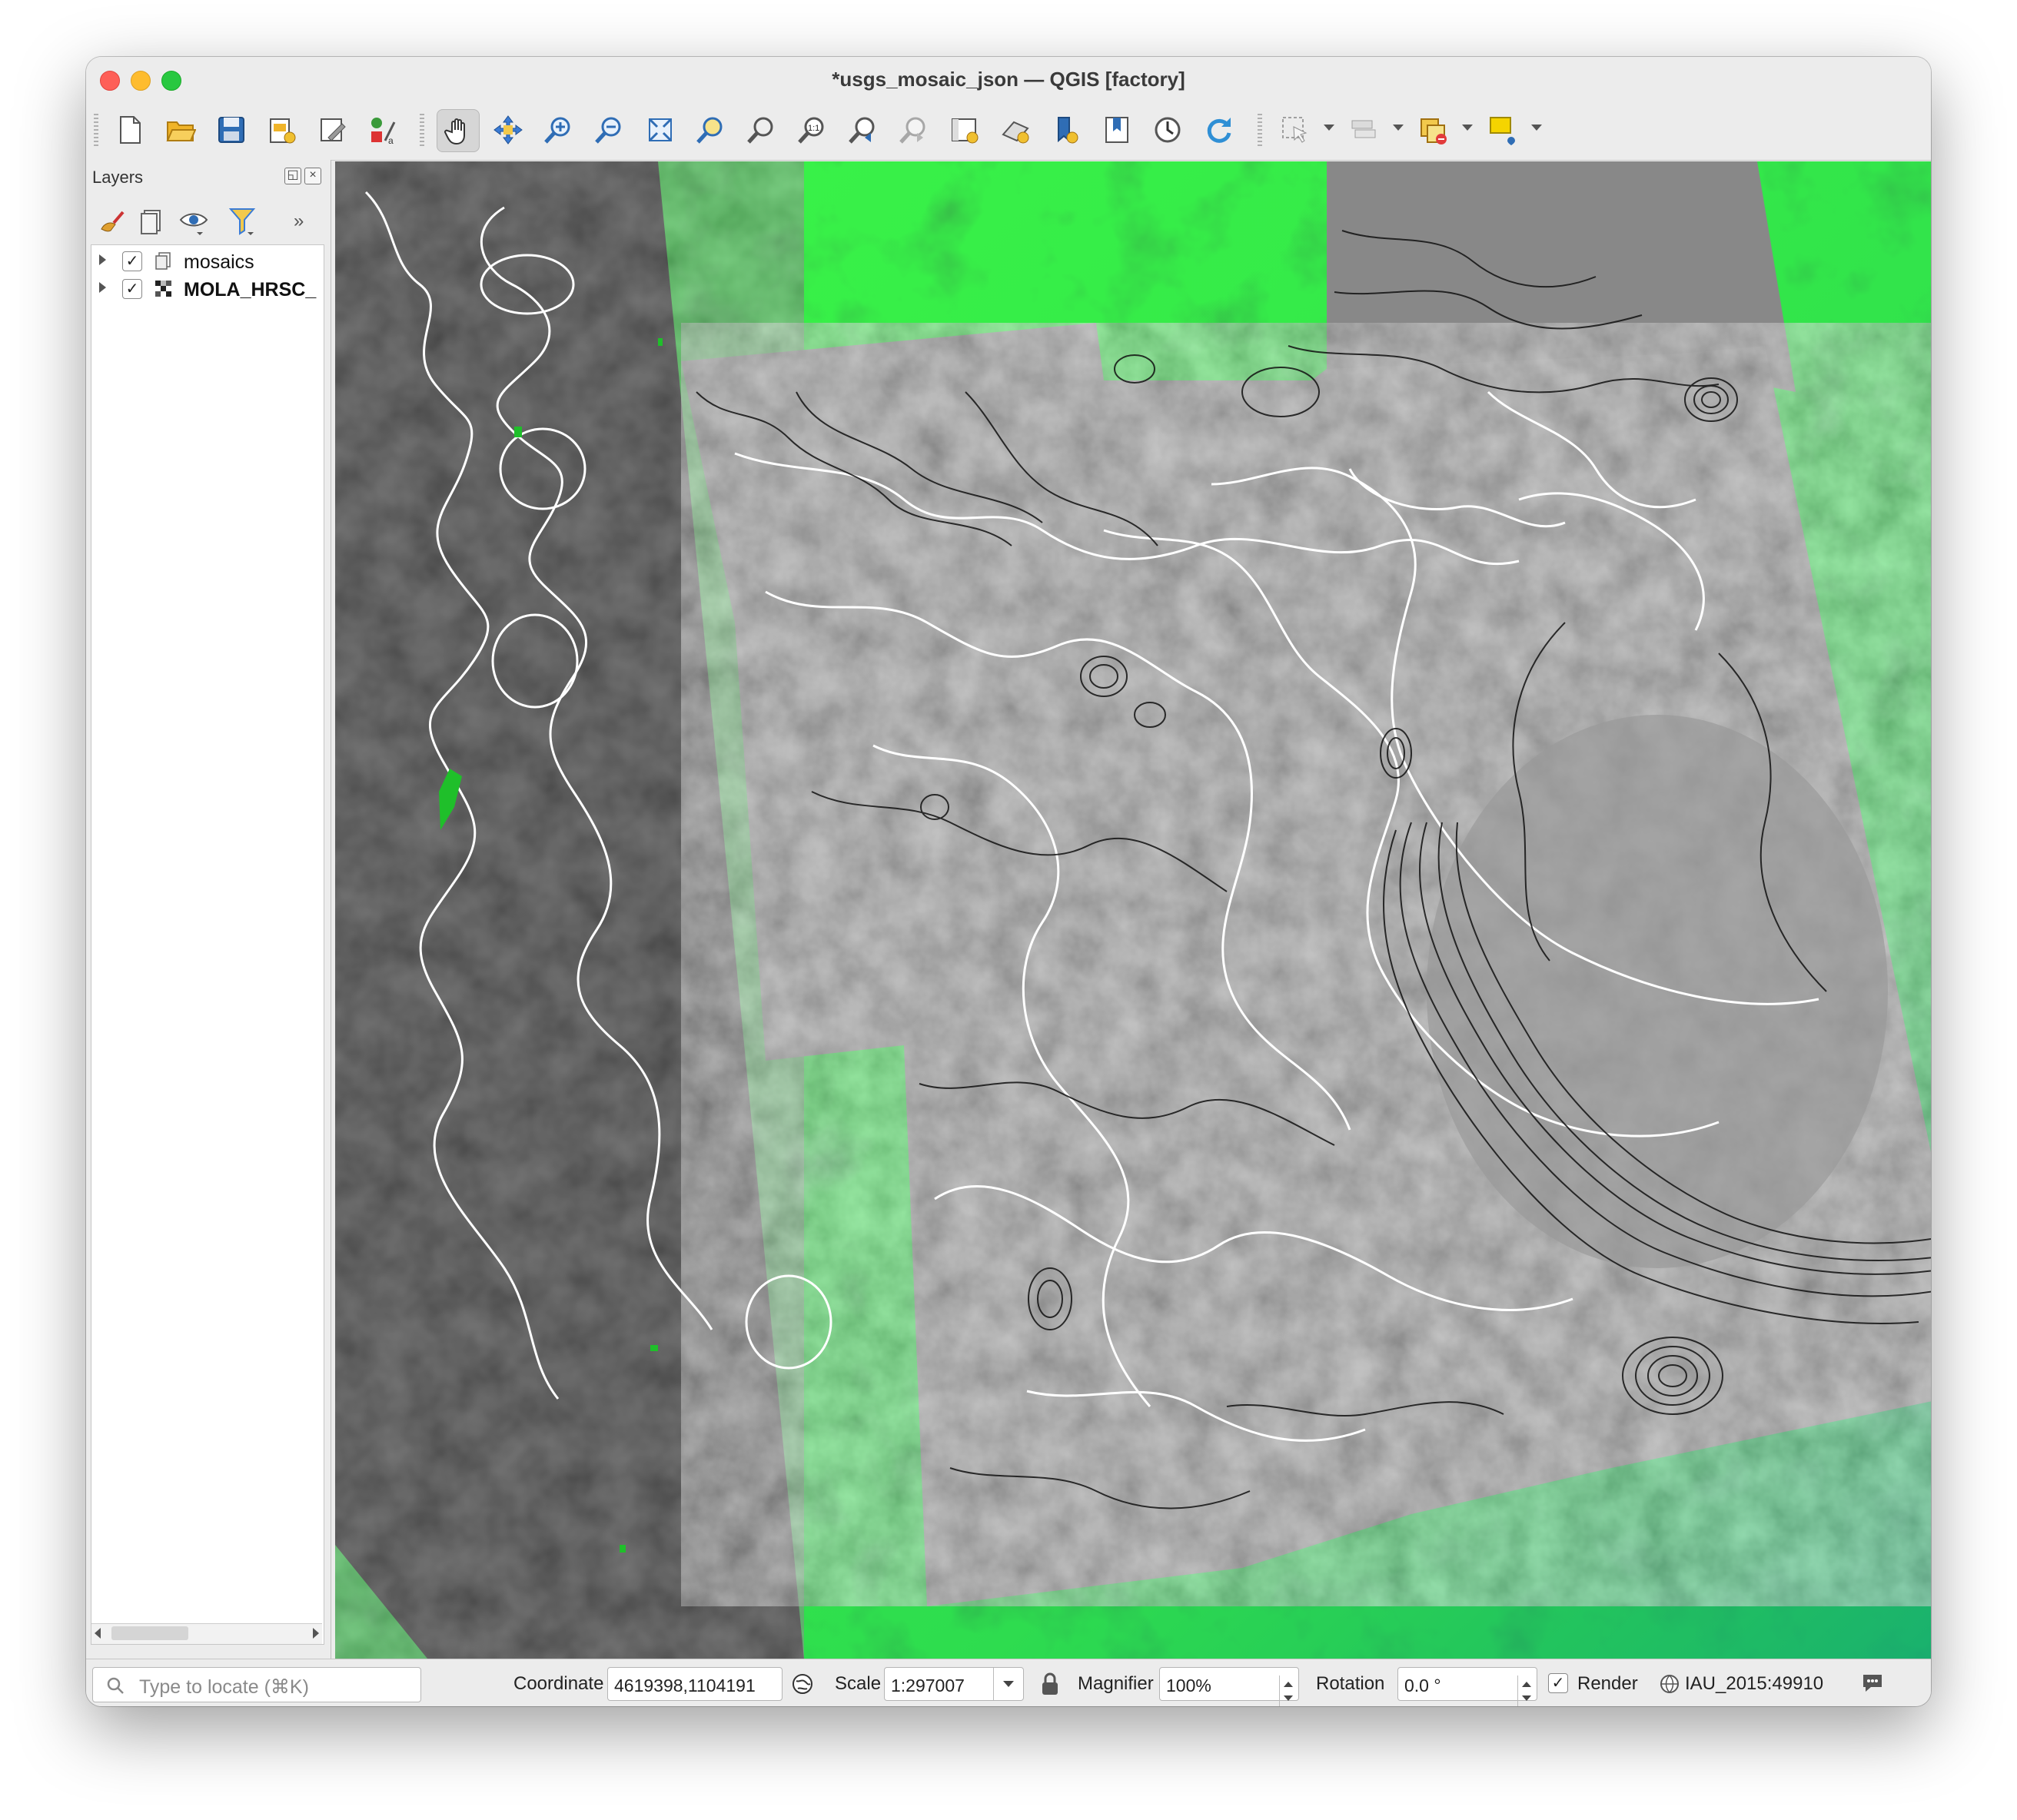 The height and width of the screenshot is (1820, 2017). Describe the element at coordinates (1229, 1686) in the screenshot. I see `magnifier-spinbox: 100%` at that location.